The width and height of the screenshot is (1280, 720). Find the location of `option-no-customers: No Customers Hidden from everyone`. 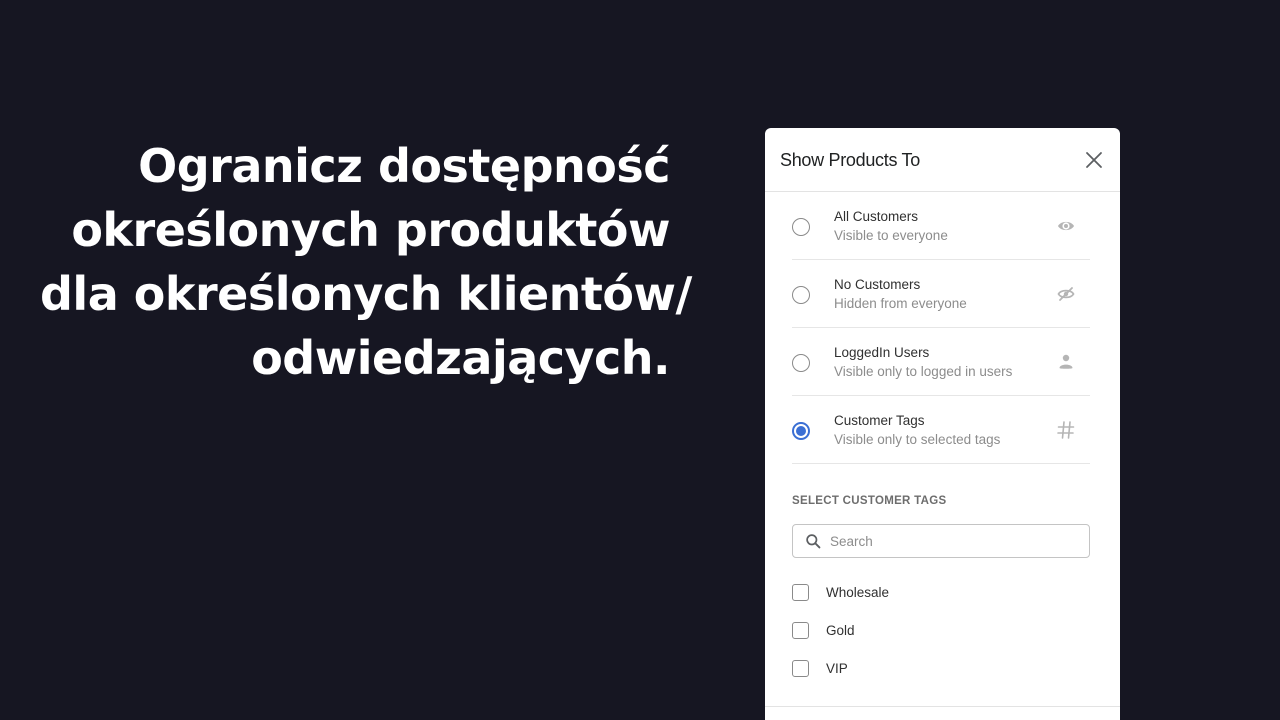

option-no-customers: No Customers Hidden from everyone is located at coordinates (941, 294).